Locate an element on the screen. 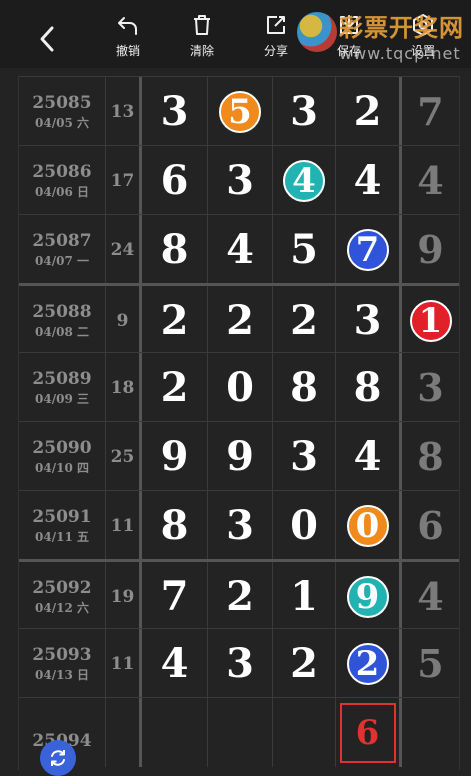  highlighted-digit: 7 is located at coordinates (367, 249).